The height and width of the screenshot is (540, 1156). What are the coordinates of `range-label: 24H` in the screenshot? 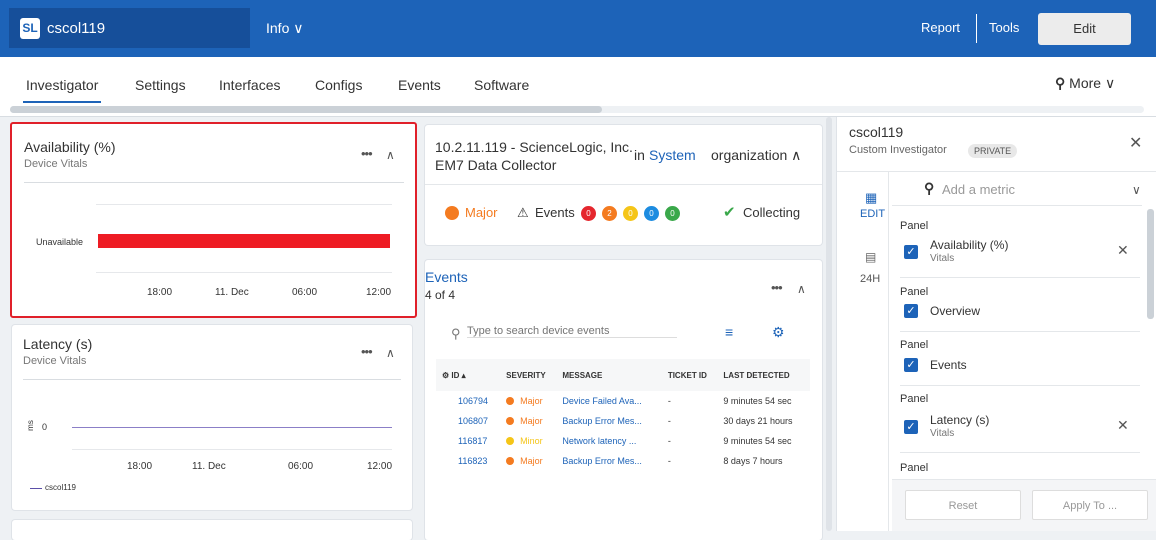 It's located at (870, 279).